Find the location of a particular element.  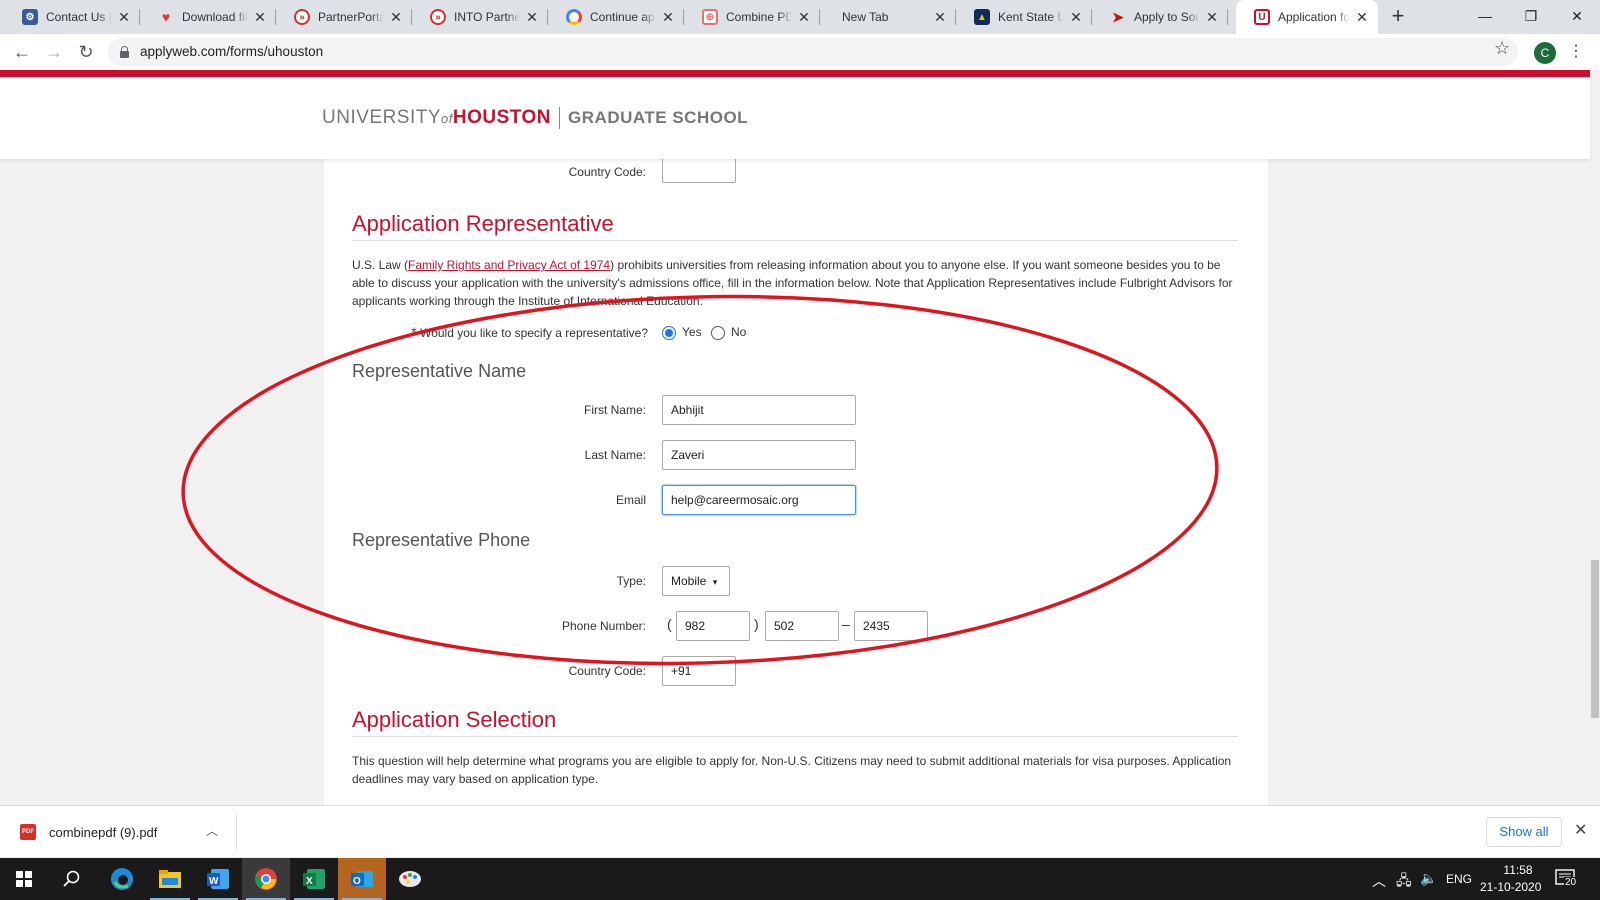

browser-toolbar: ← → ↻ applyweb.com/forms/uhouston ☆ C ⋮ is located at coordinates (800, 52).